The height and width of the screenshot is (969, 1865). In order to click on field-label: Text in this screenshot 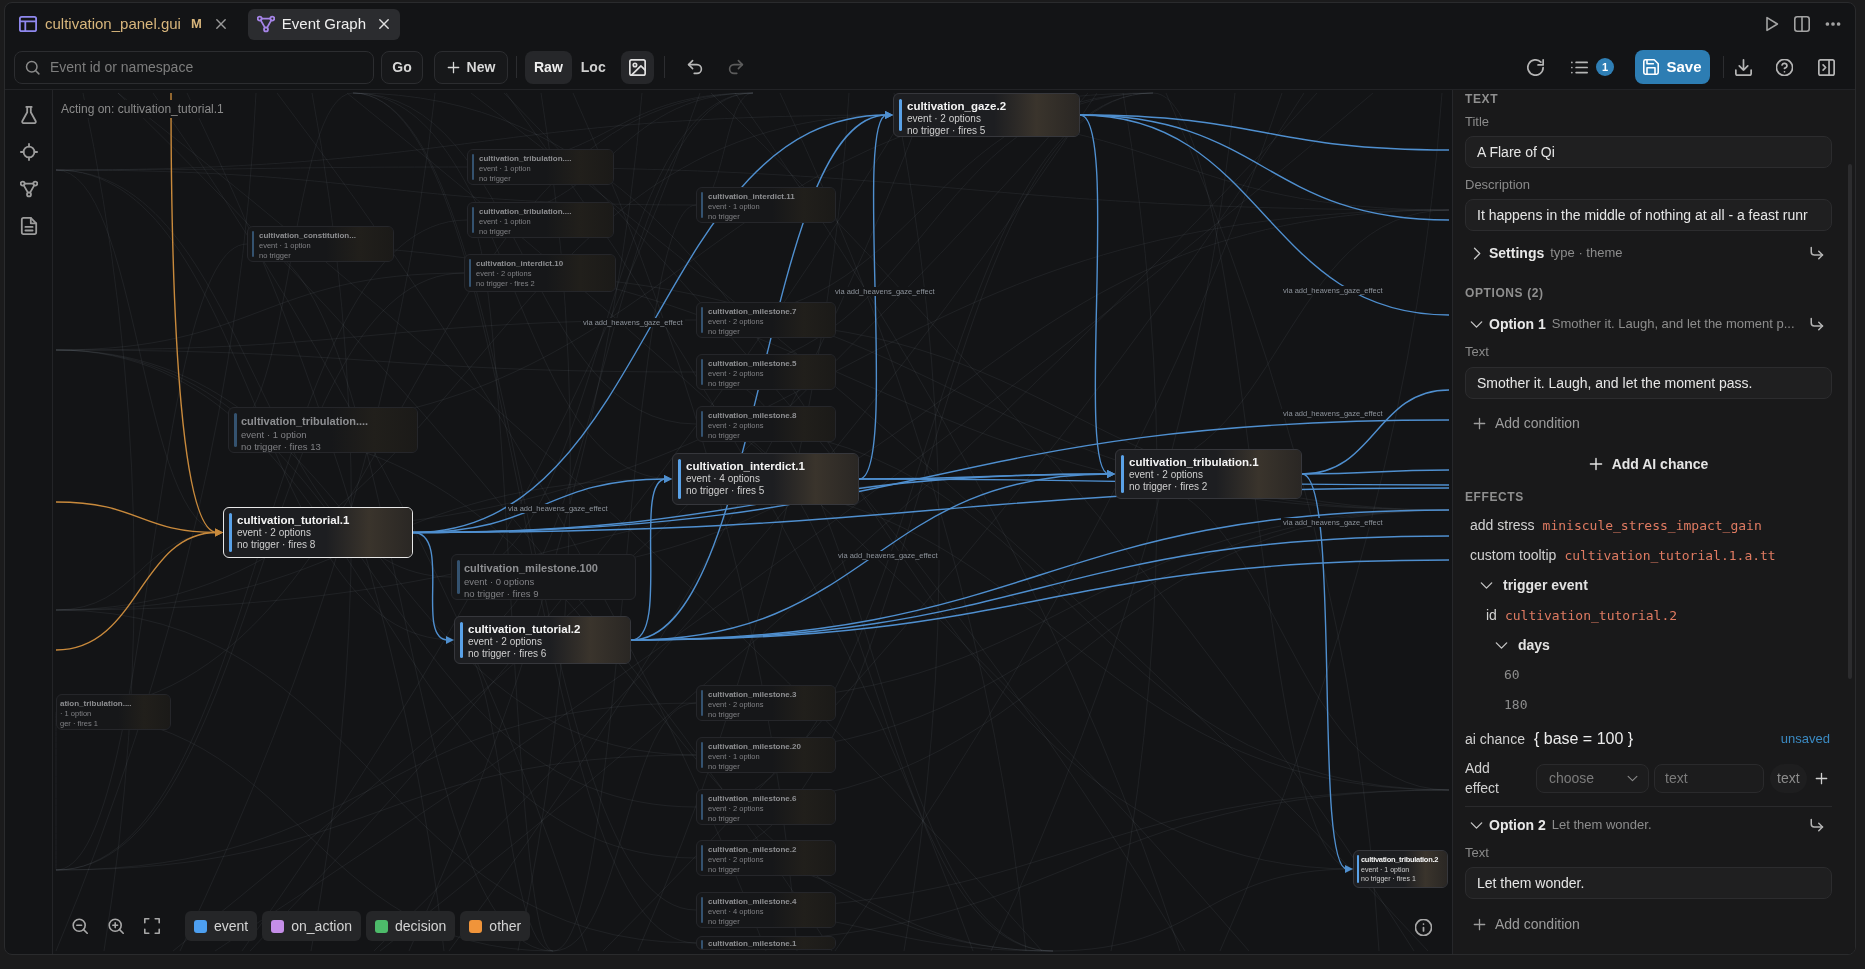, I will do `click(1477, 352)`.